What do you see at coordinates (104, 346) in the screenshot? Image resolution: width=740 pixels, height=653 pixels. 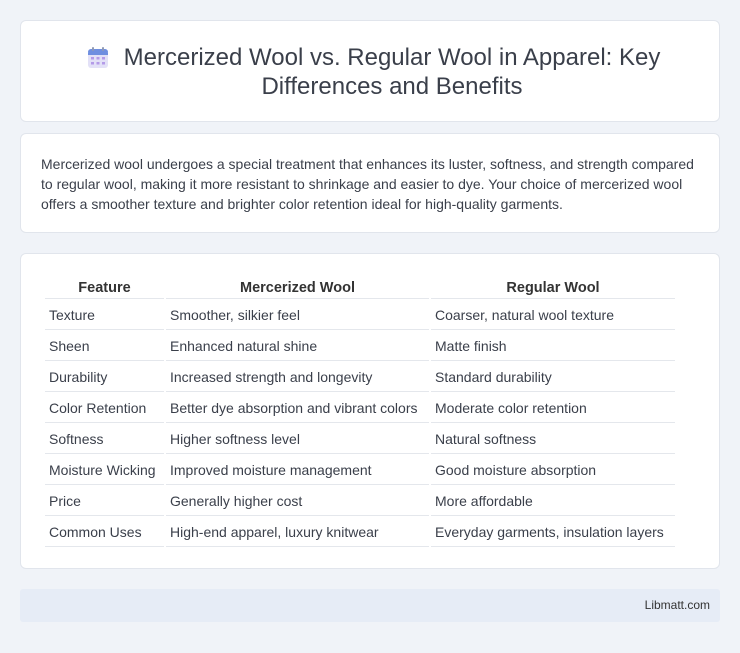 I see `table-cell: Sheen` at bounding box center [104, 346].